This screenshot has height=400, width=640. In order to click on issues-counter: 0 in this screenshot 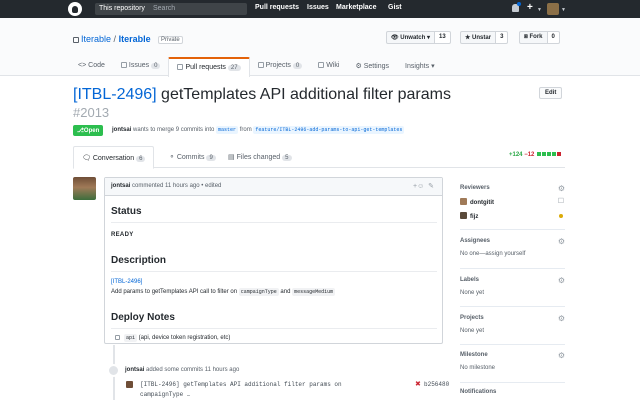, I will do `click(156, 66)`.